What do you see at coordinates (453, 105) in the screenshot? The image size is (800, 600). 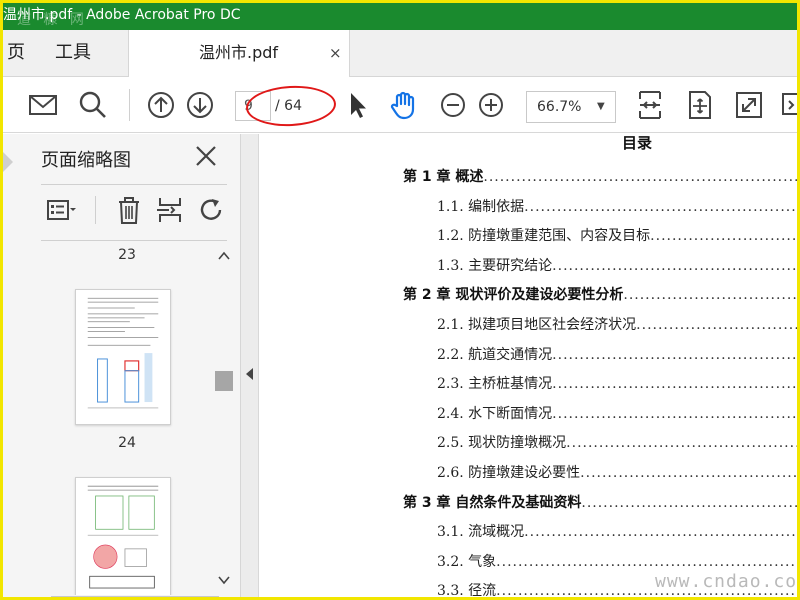 I see `zoom-out-icon` at bounding box center [453, 105].